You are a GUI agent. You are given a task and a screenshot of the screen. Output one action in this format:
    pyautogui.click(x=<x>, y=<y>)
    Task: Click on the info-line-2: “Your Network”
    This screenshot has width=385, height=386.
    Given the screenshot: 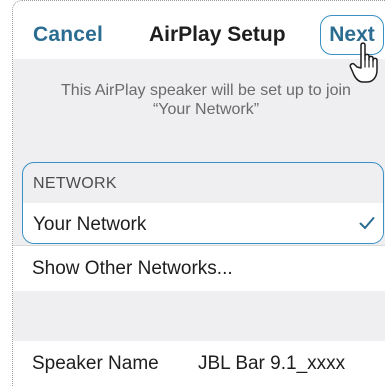 What is the action you would take?
    pyautogui.click(x=206, y=109)
    